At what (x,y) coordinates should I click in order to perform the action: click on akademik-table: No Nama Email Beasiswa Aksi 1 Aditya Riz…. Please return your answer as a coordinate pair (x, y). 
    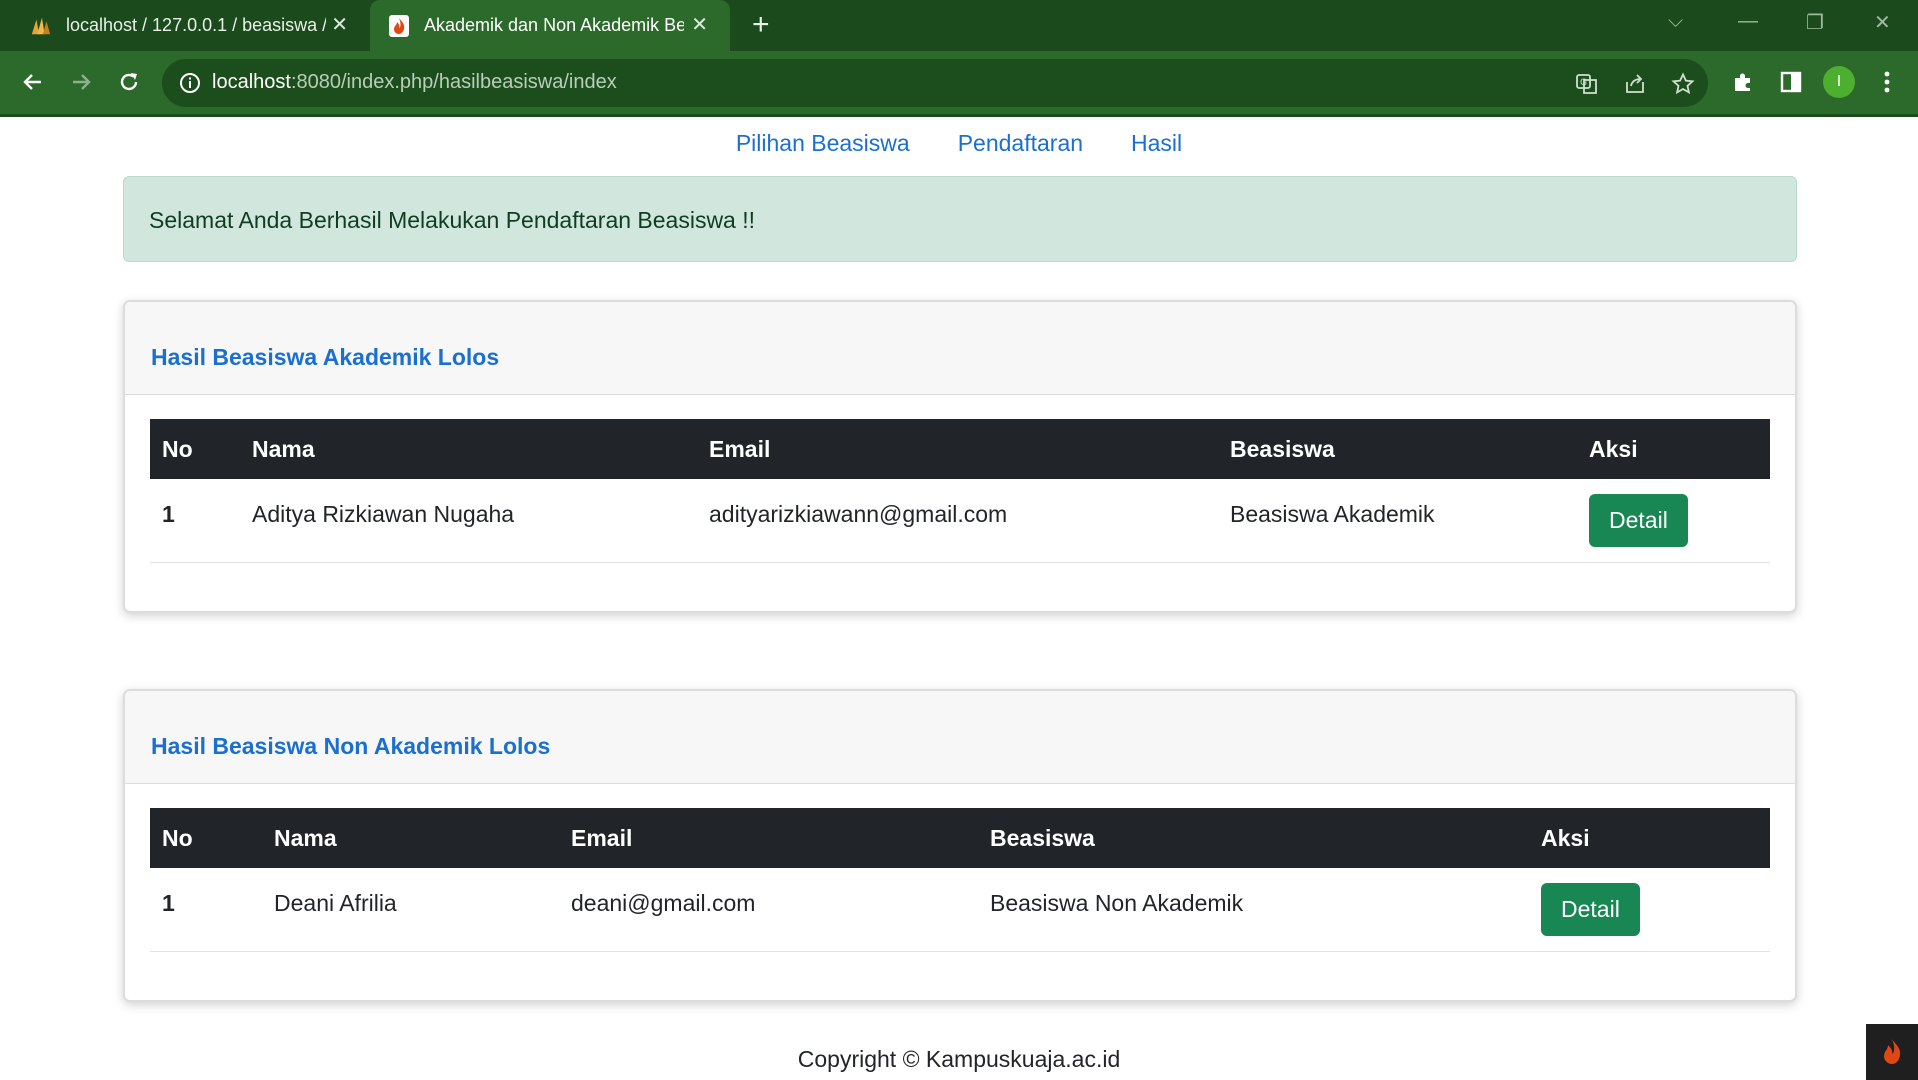
    Looking at the image, I should click on (960, 491).